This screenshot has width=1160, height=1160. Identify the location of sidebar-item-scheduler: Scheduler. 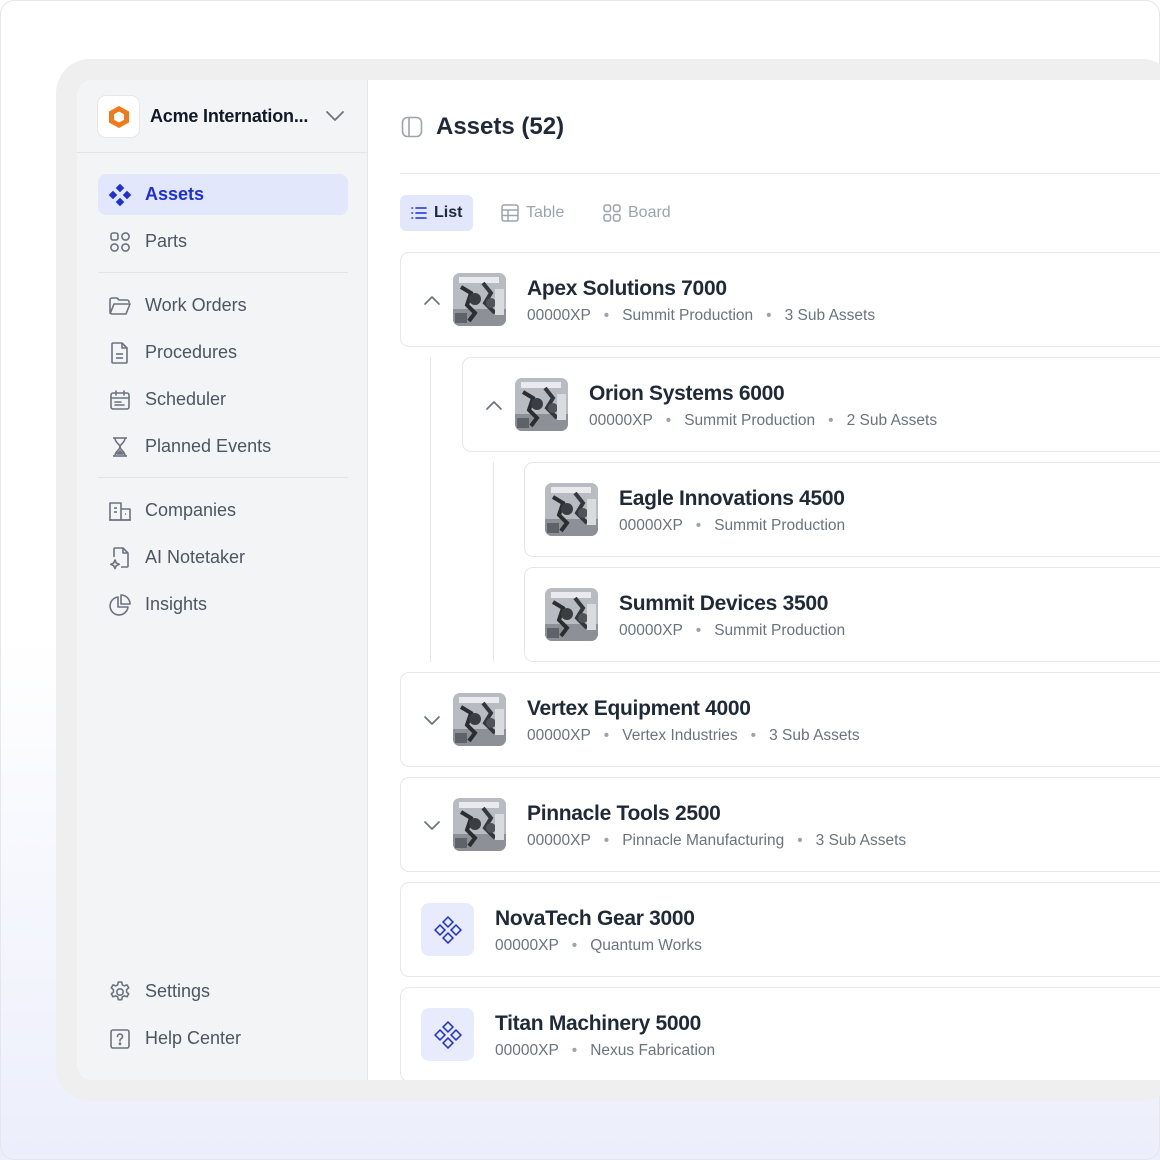
(223, 399).